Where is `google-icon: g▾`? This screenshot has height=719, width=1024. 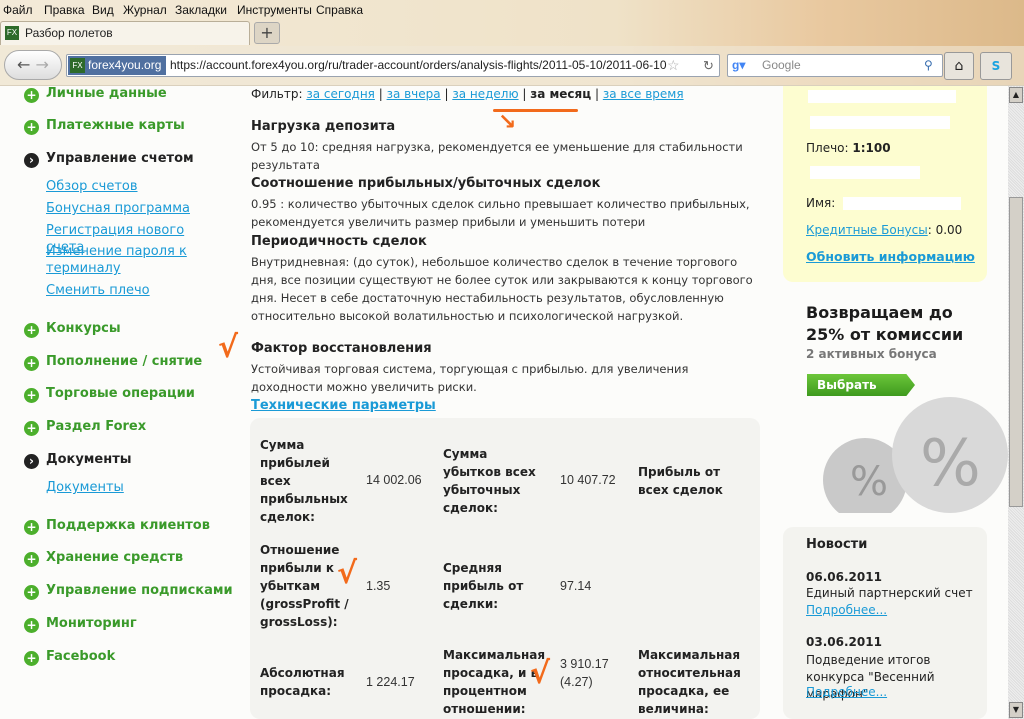
google-icon: g▾ is located at coordinates (739, 65).